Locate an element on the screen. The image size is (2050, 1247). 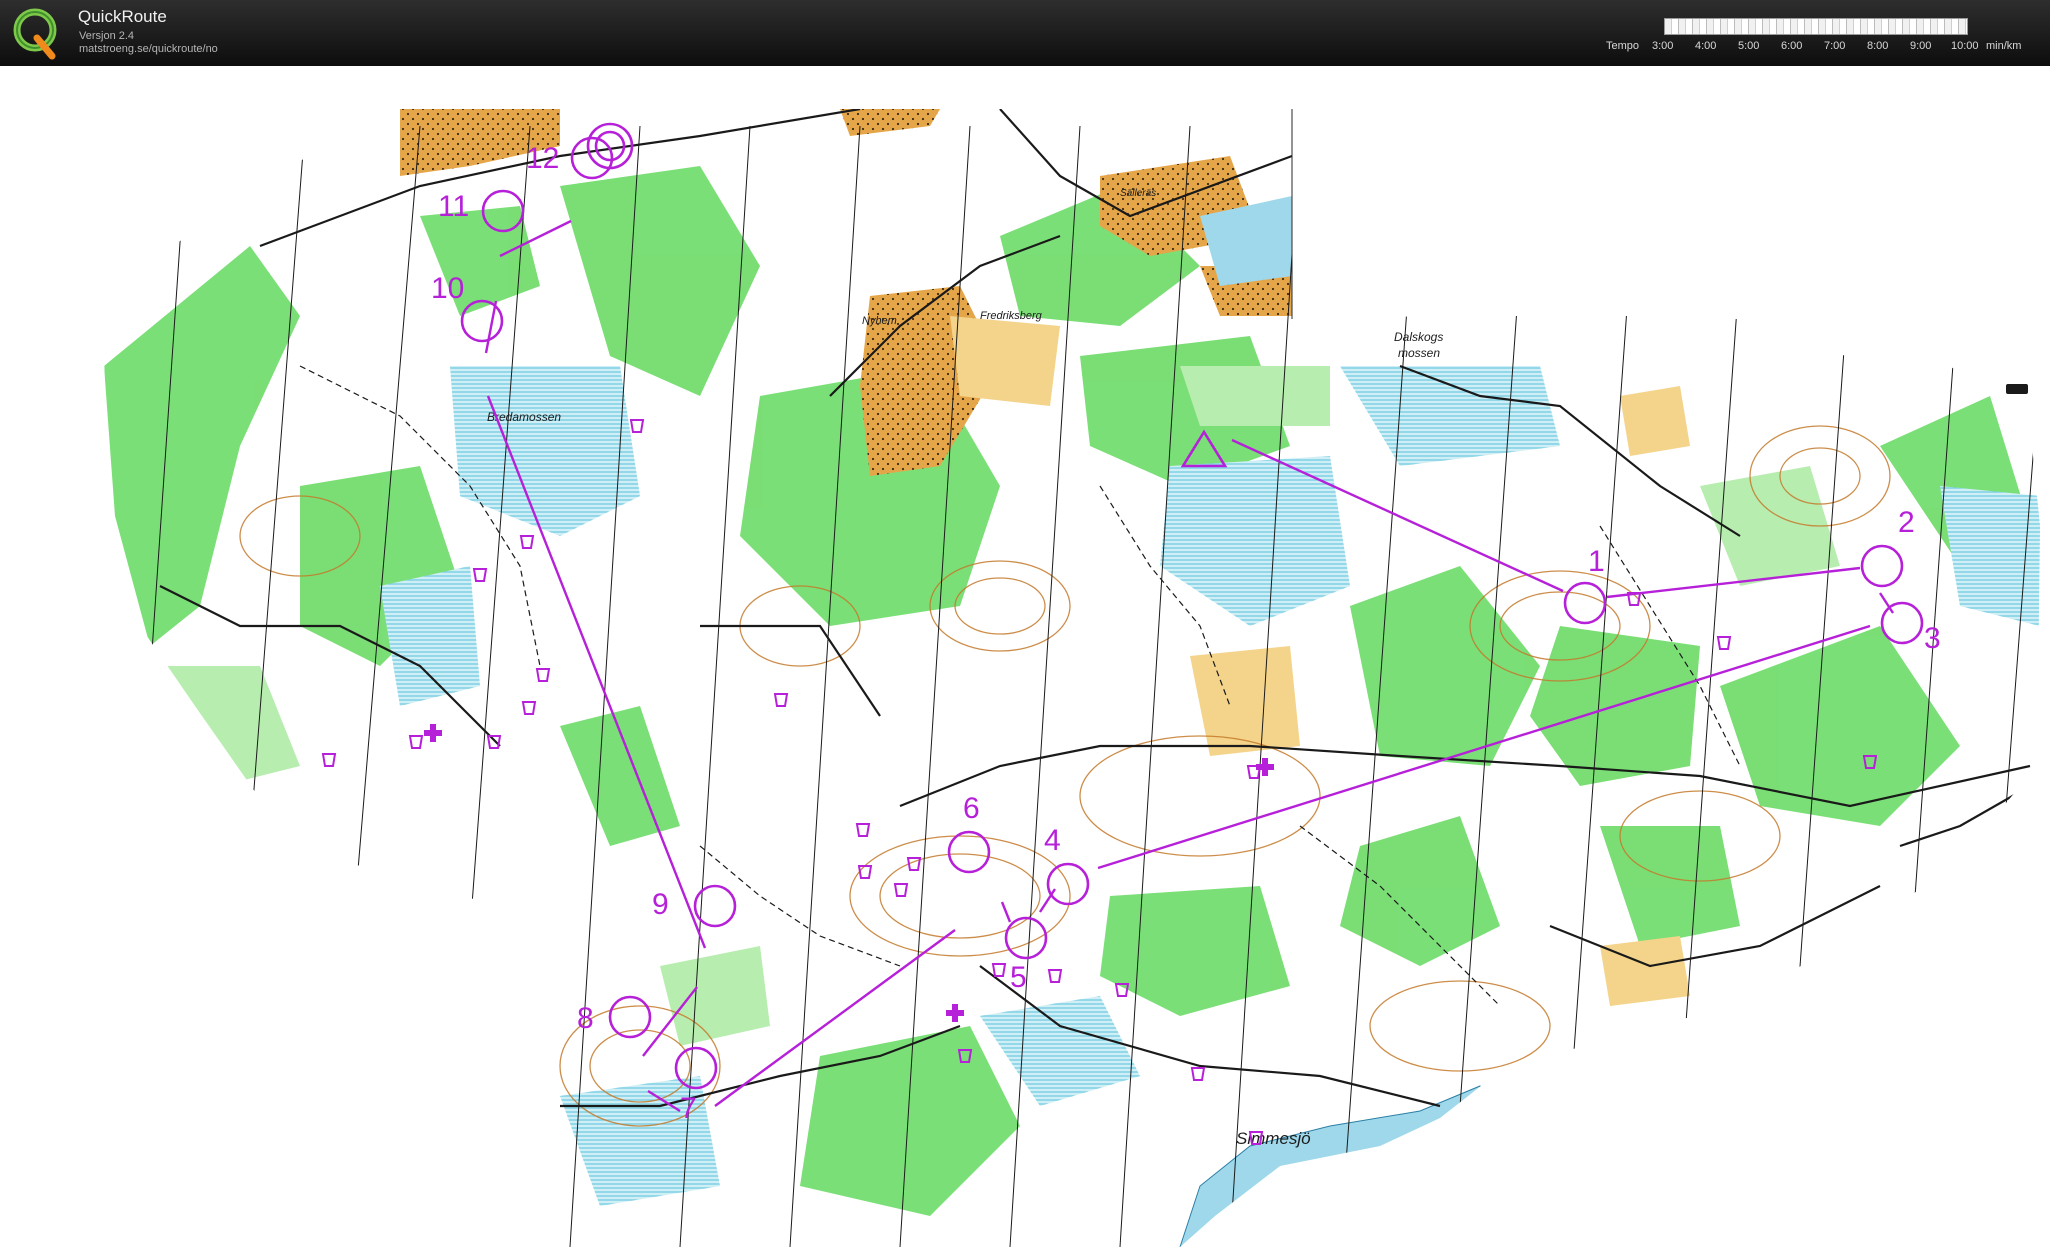
control-number-2: 2 is located at coordinates (1906, 522).